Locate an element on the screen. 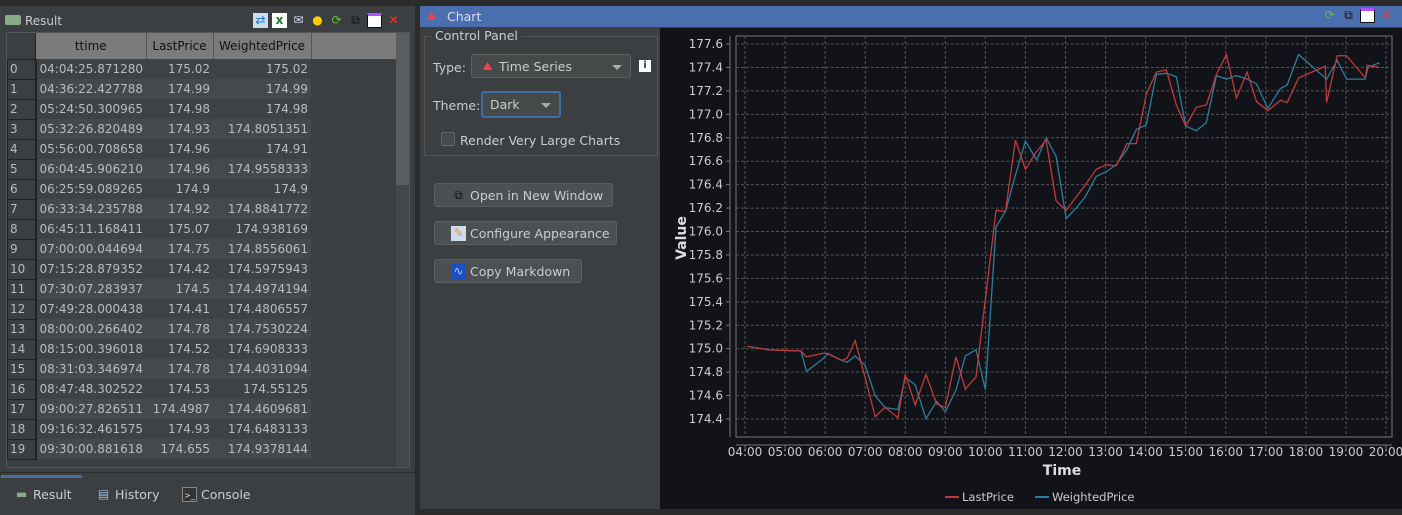  table-row: 18 09:16:32.461575 174.93 174.6483133 is located at coordinates (204, 429).